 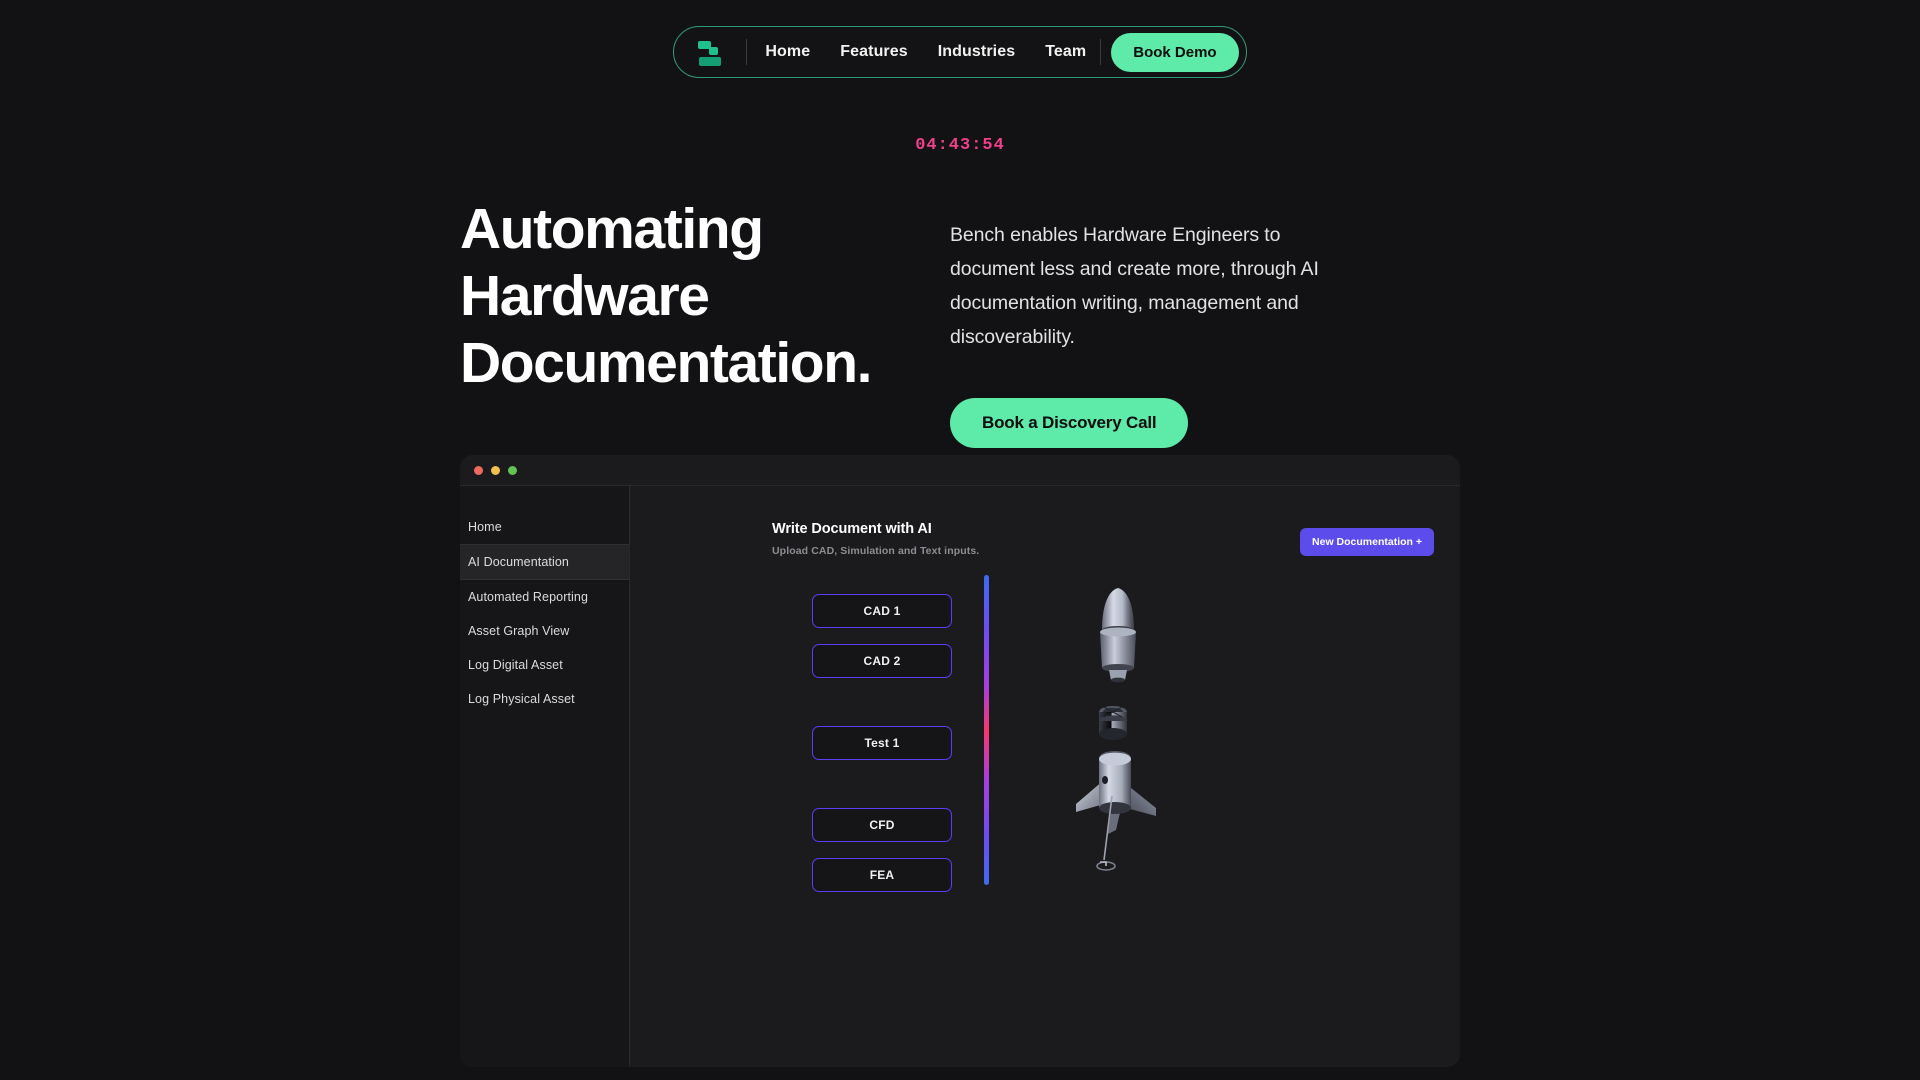 I want to click on window-minimize-button, so click(x=495, y=470).